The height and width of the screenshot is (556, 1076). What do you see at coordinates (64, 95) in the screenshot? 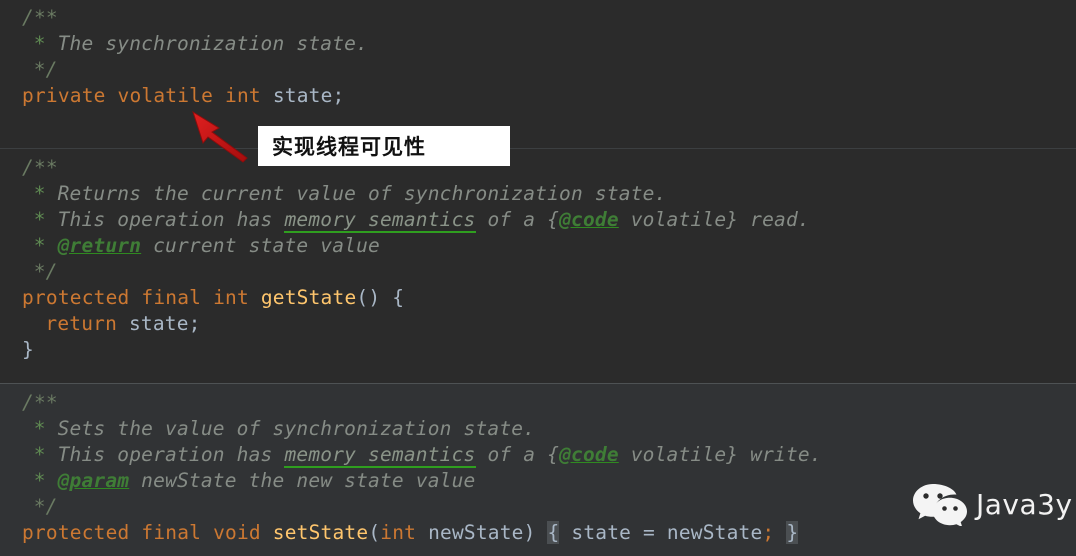
I see `code-token: private` at bounding box center [64, 95].